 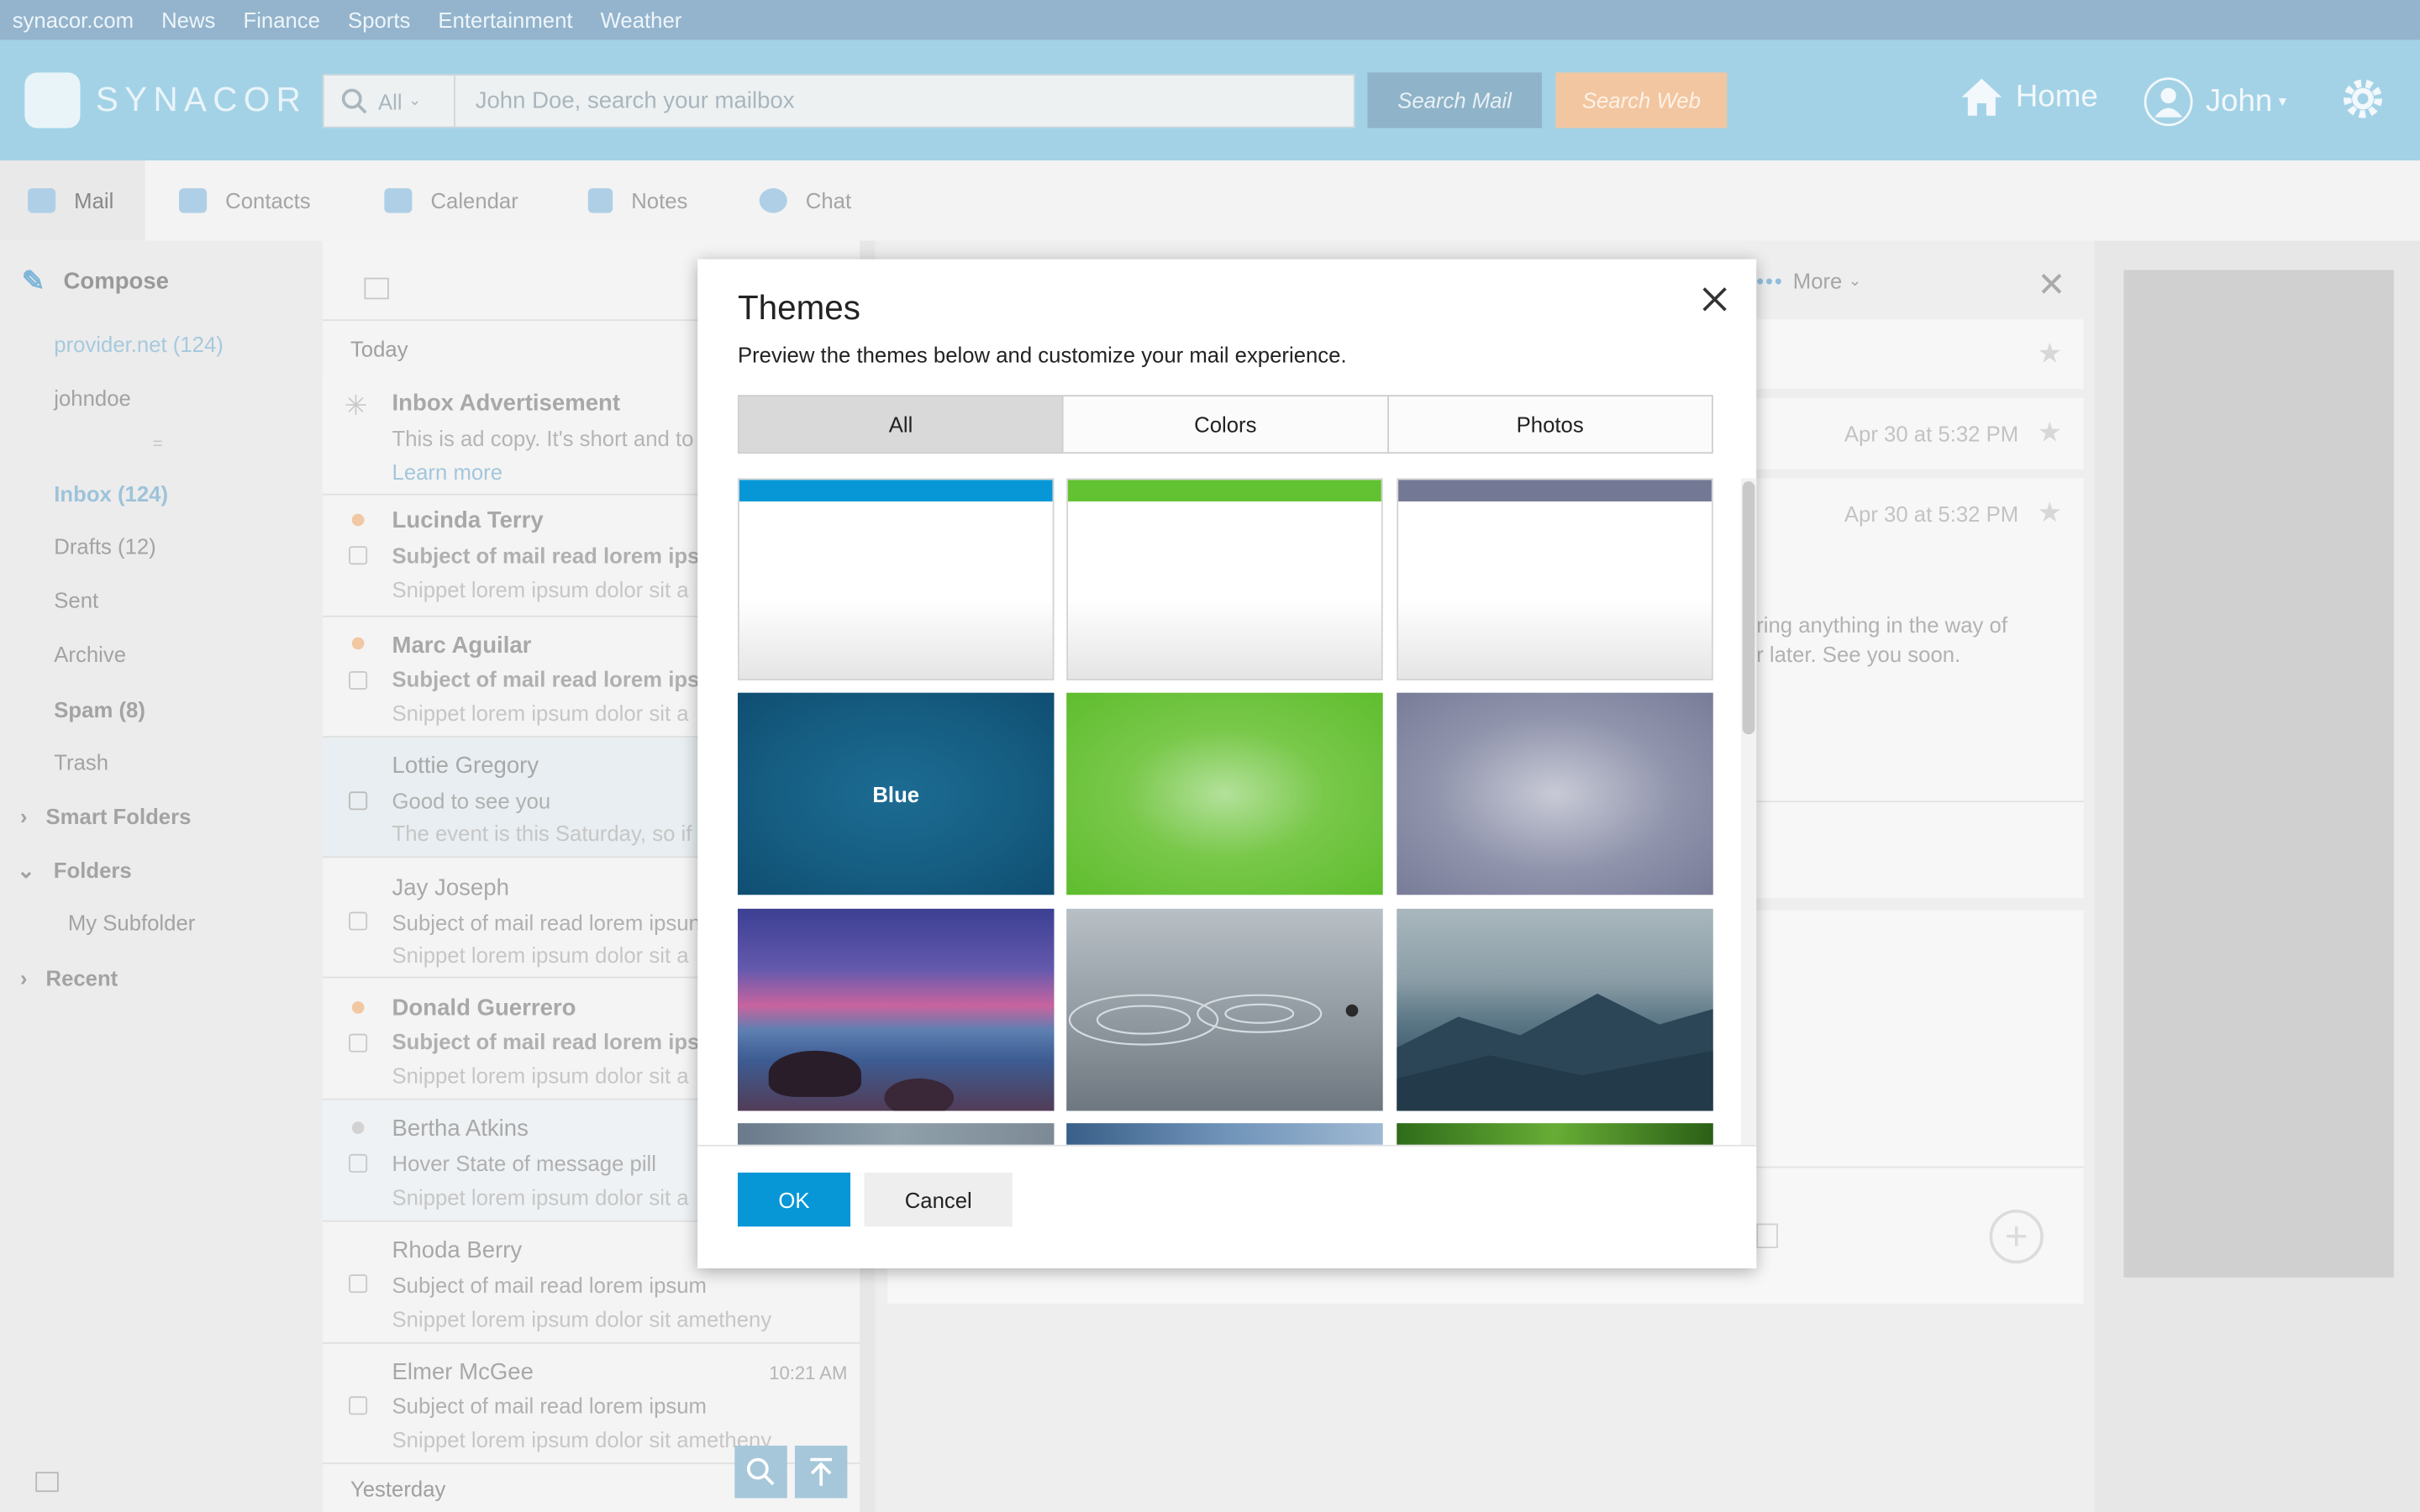 What do you see at coordinates (2016, 1237) in the screenshot?
I see `add-icon: +` at bounding box center [2016, 1237].